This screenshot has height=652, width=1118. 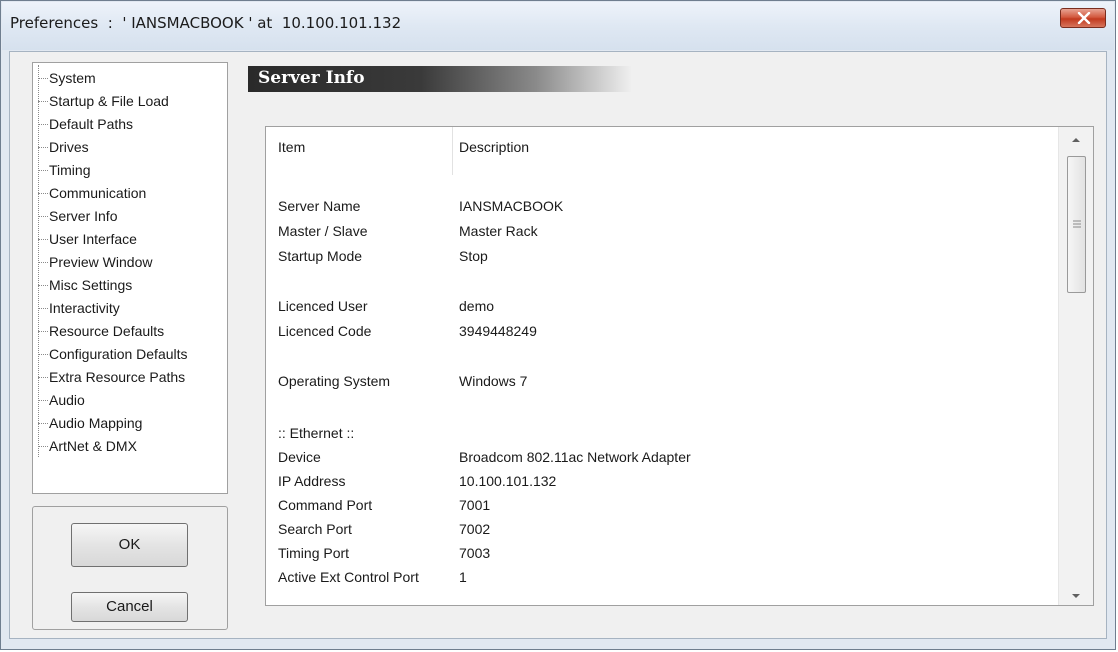 I want to click on tree-item-audio-mapping: Audio Mapping, so click(x=130, y=423).